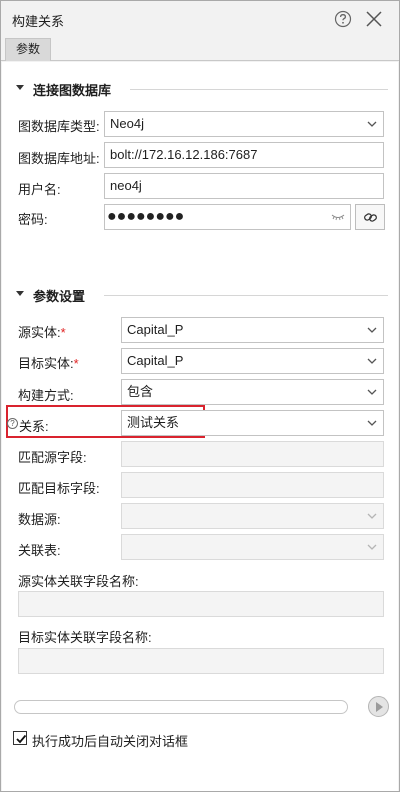 The width and height of the screenshot is (400, 792). Describe the element at coordinates (46, 395) in the screenshot. I see `build-method-label: 构建方式:` at that location.